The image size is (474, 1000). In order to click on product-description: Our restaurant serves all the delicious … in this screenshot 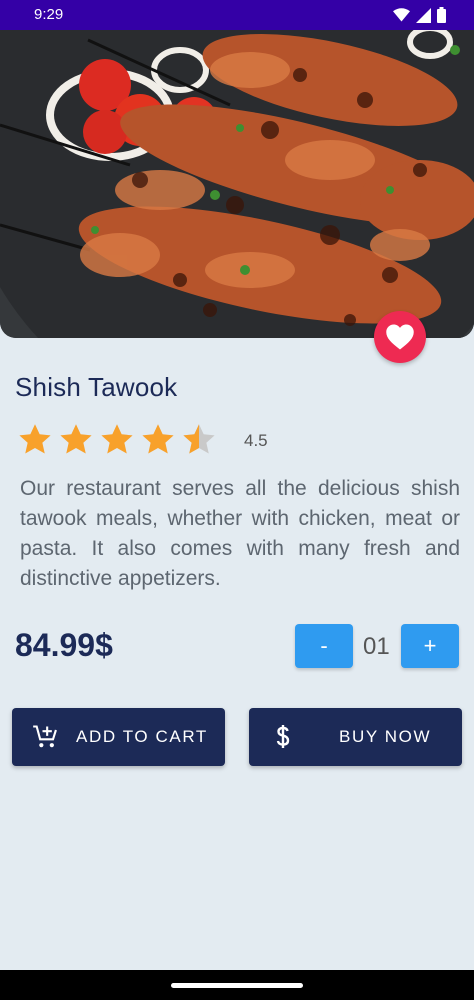, I will do `click(240, 533)`.